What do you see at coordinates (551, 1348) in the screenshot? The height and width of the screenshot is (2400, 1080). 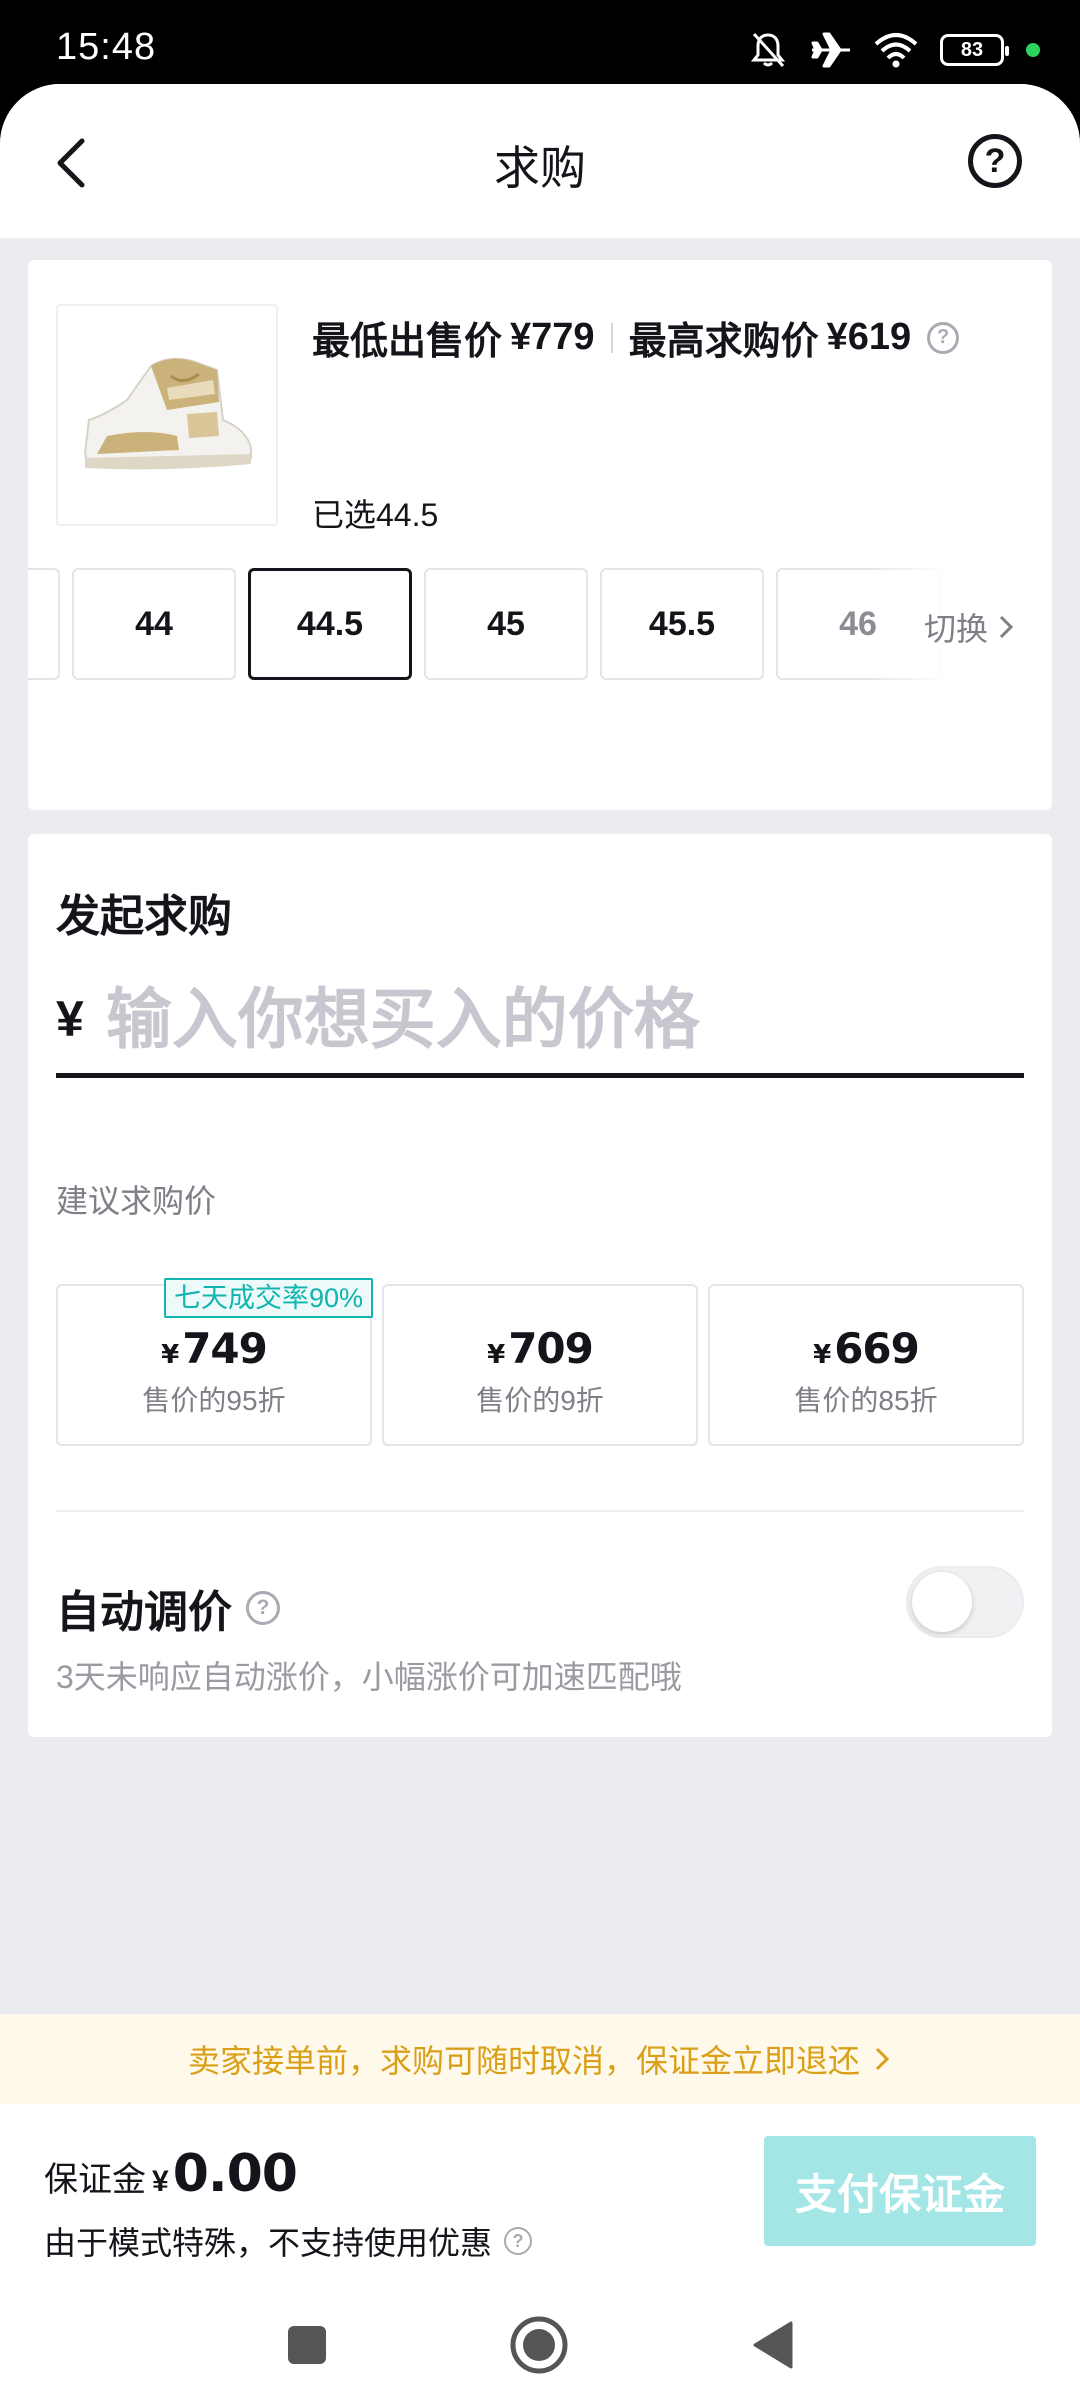 I see `price-number: 709` at bounding box center [551, 1348].